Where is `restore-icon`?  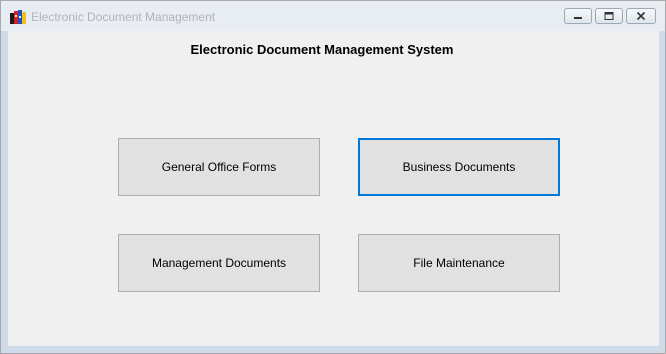 restore-icon is located at coordinates (609, 16).